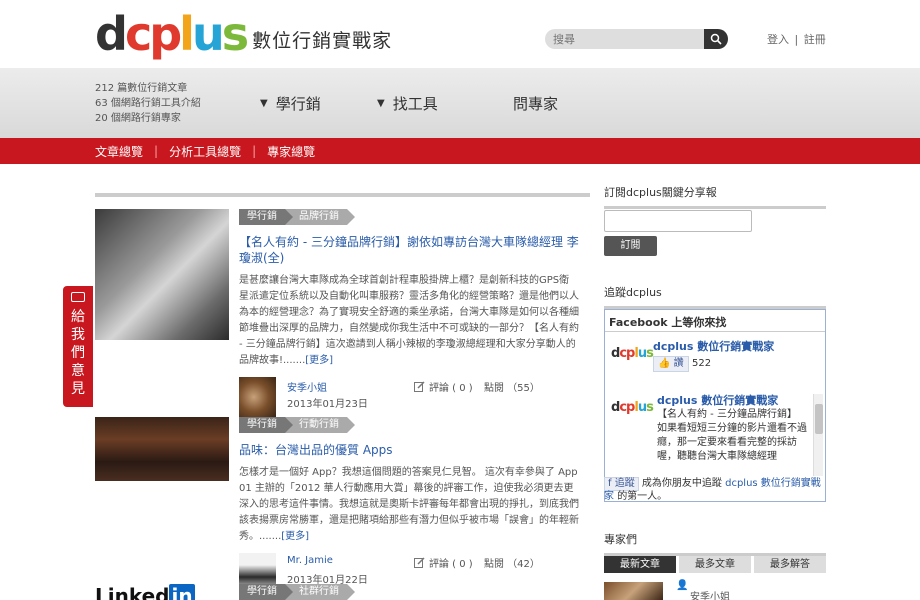 Image resolution: width=920 pixels, height=600 pixels. What do you see at coordinates (327, 404) in the screenshot?
I see `article-date: 2013年01月23日` at bounding box center [327, 404].